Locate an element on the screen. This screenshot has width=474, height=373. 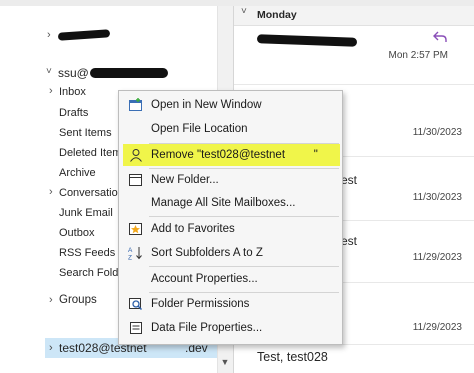
menu-label: Add to Favorites is located at coordinates (193, 229).